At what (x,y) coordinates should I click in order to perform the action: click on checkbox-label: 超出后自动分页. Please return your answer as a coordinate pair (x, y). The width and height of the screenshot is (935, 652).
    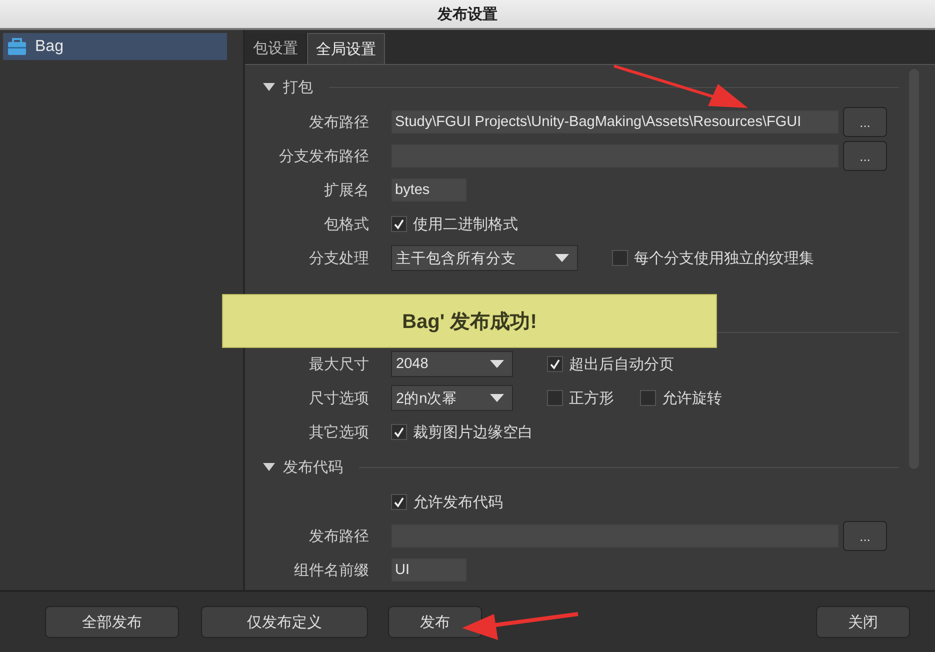
    Looking at the image, I should click on (621, 364).